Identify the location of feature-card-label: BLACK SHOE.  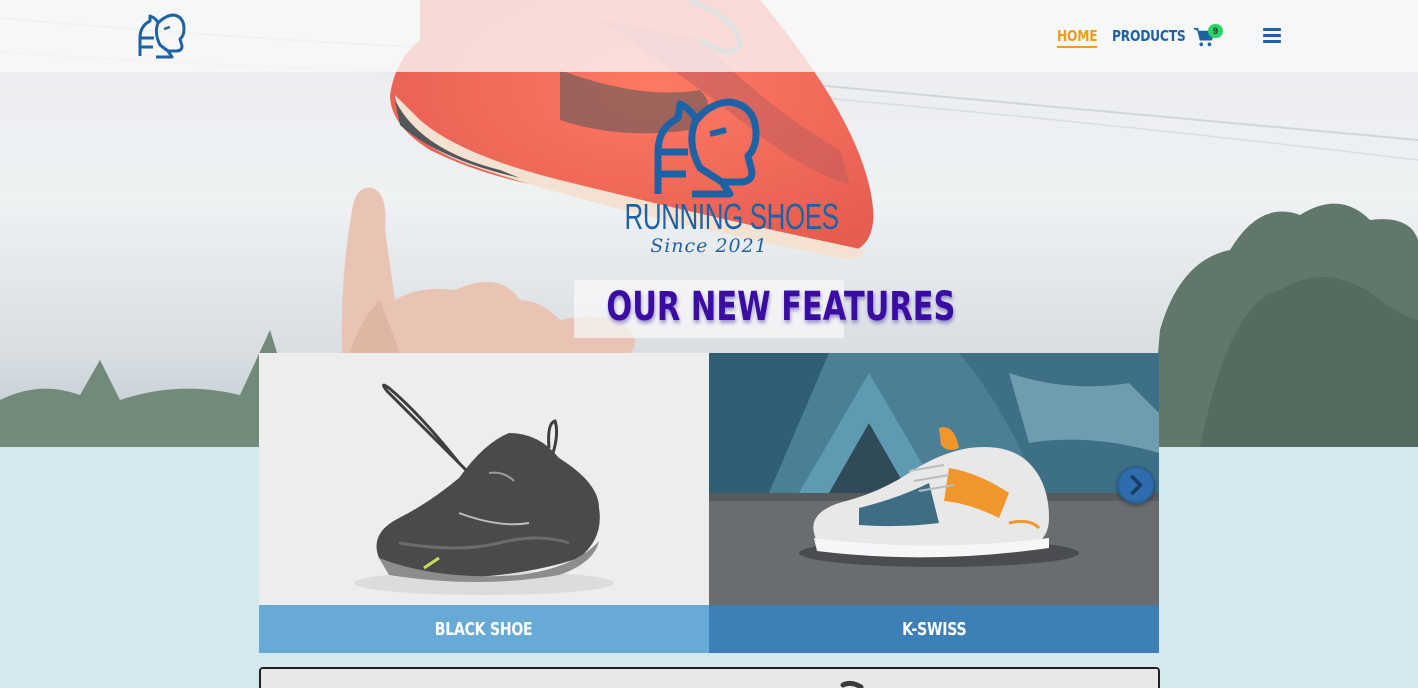
(484, 629).